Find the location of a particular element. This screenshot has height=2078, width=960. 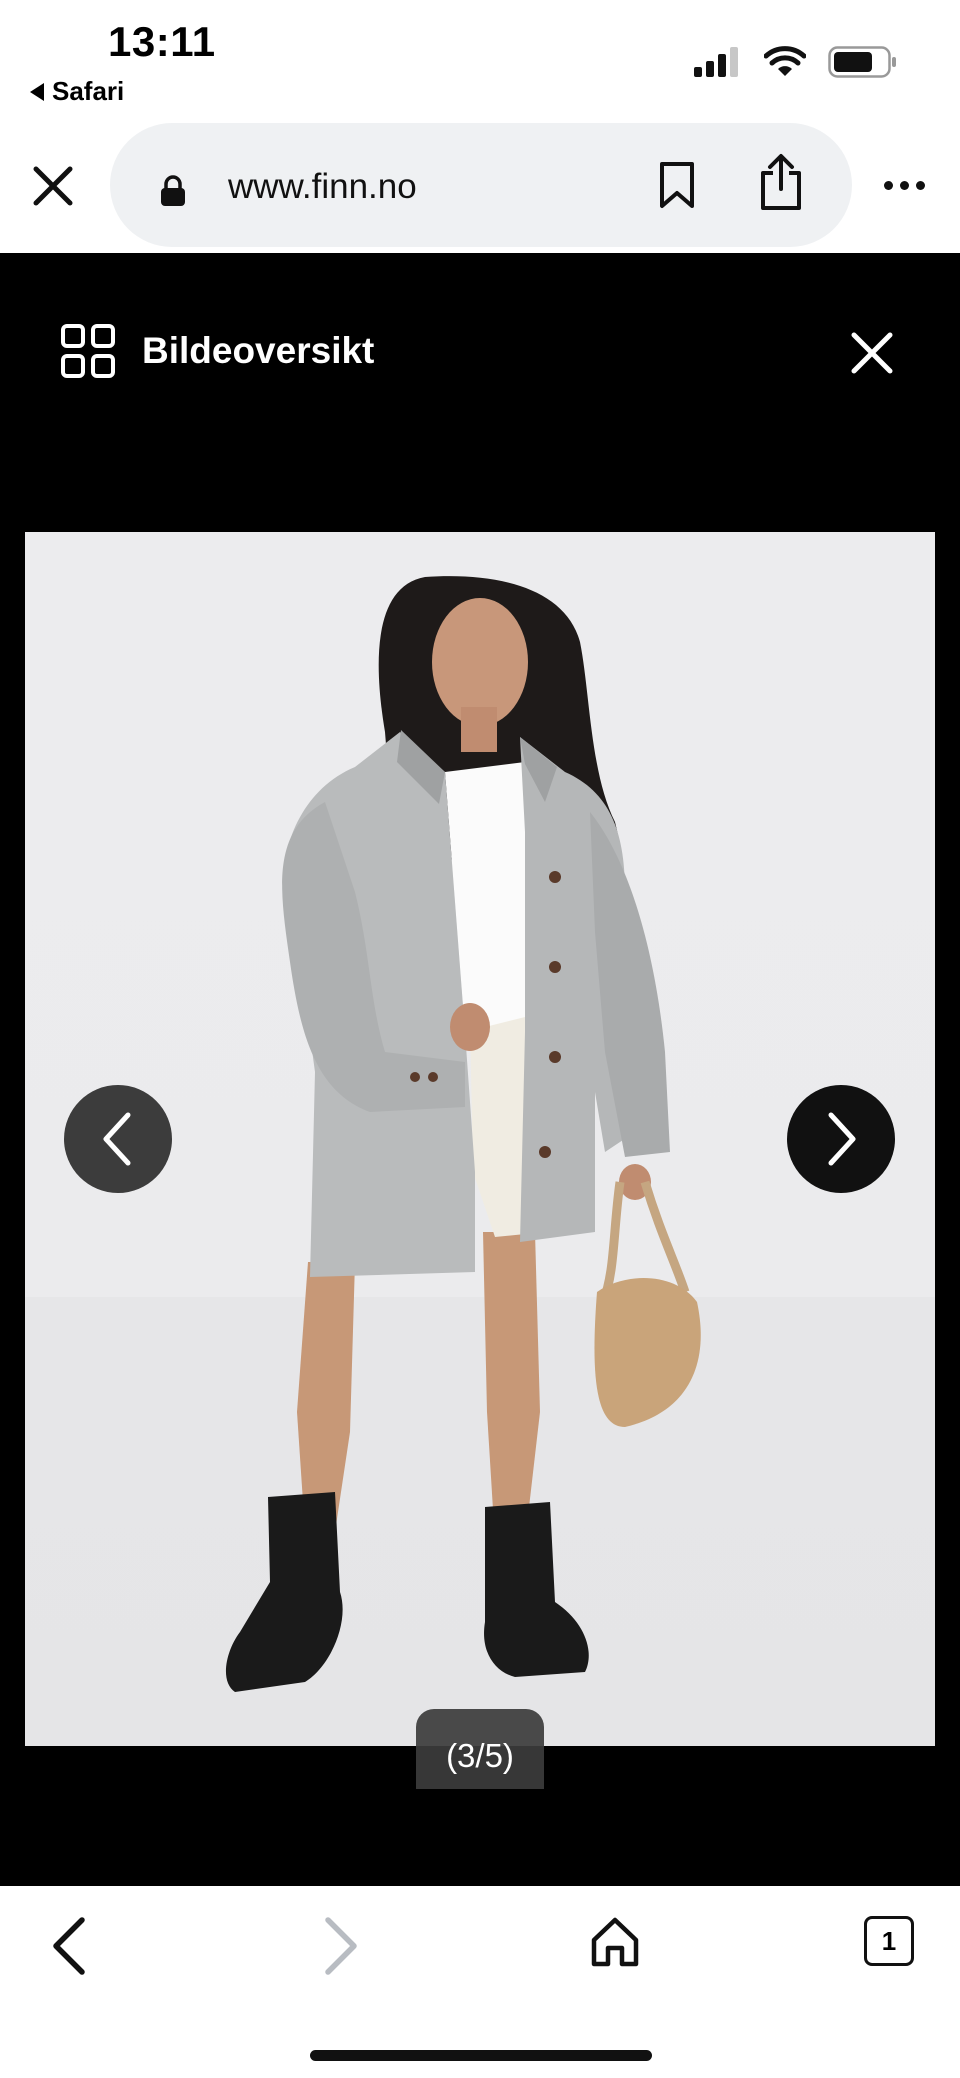

home-icon is located at coordinates (615, 1942).